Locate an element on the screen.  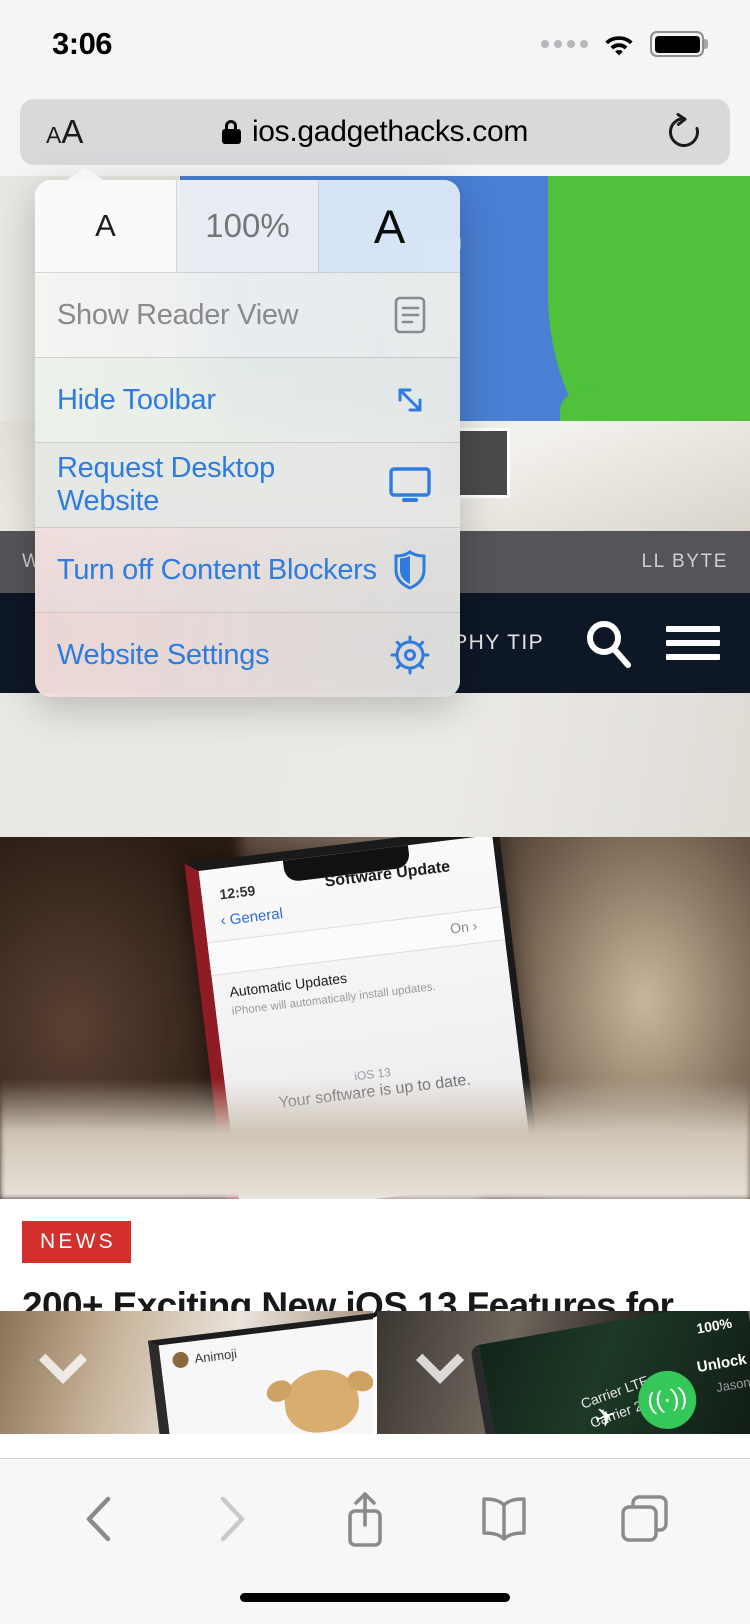
menu-item-label: Turn off Content Blockers is located at coordinates (217, 569).